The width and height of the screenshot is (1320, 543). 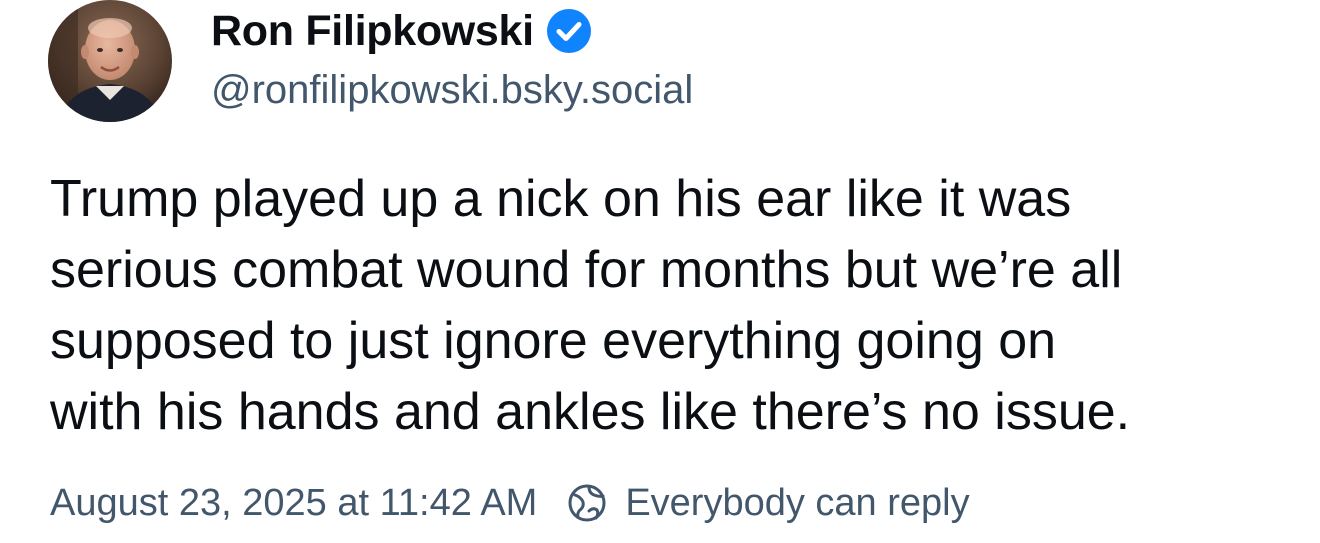 I want to click on earth-icon, so click(x=587, y=503).